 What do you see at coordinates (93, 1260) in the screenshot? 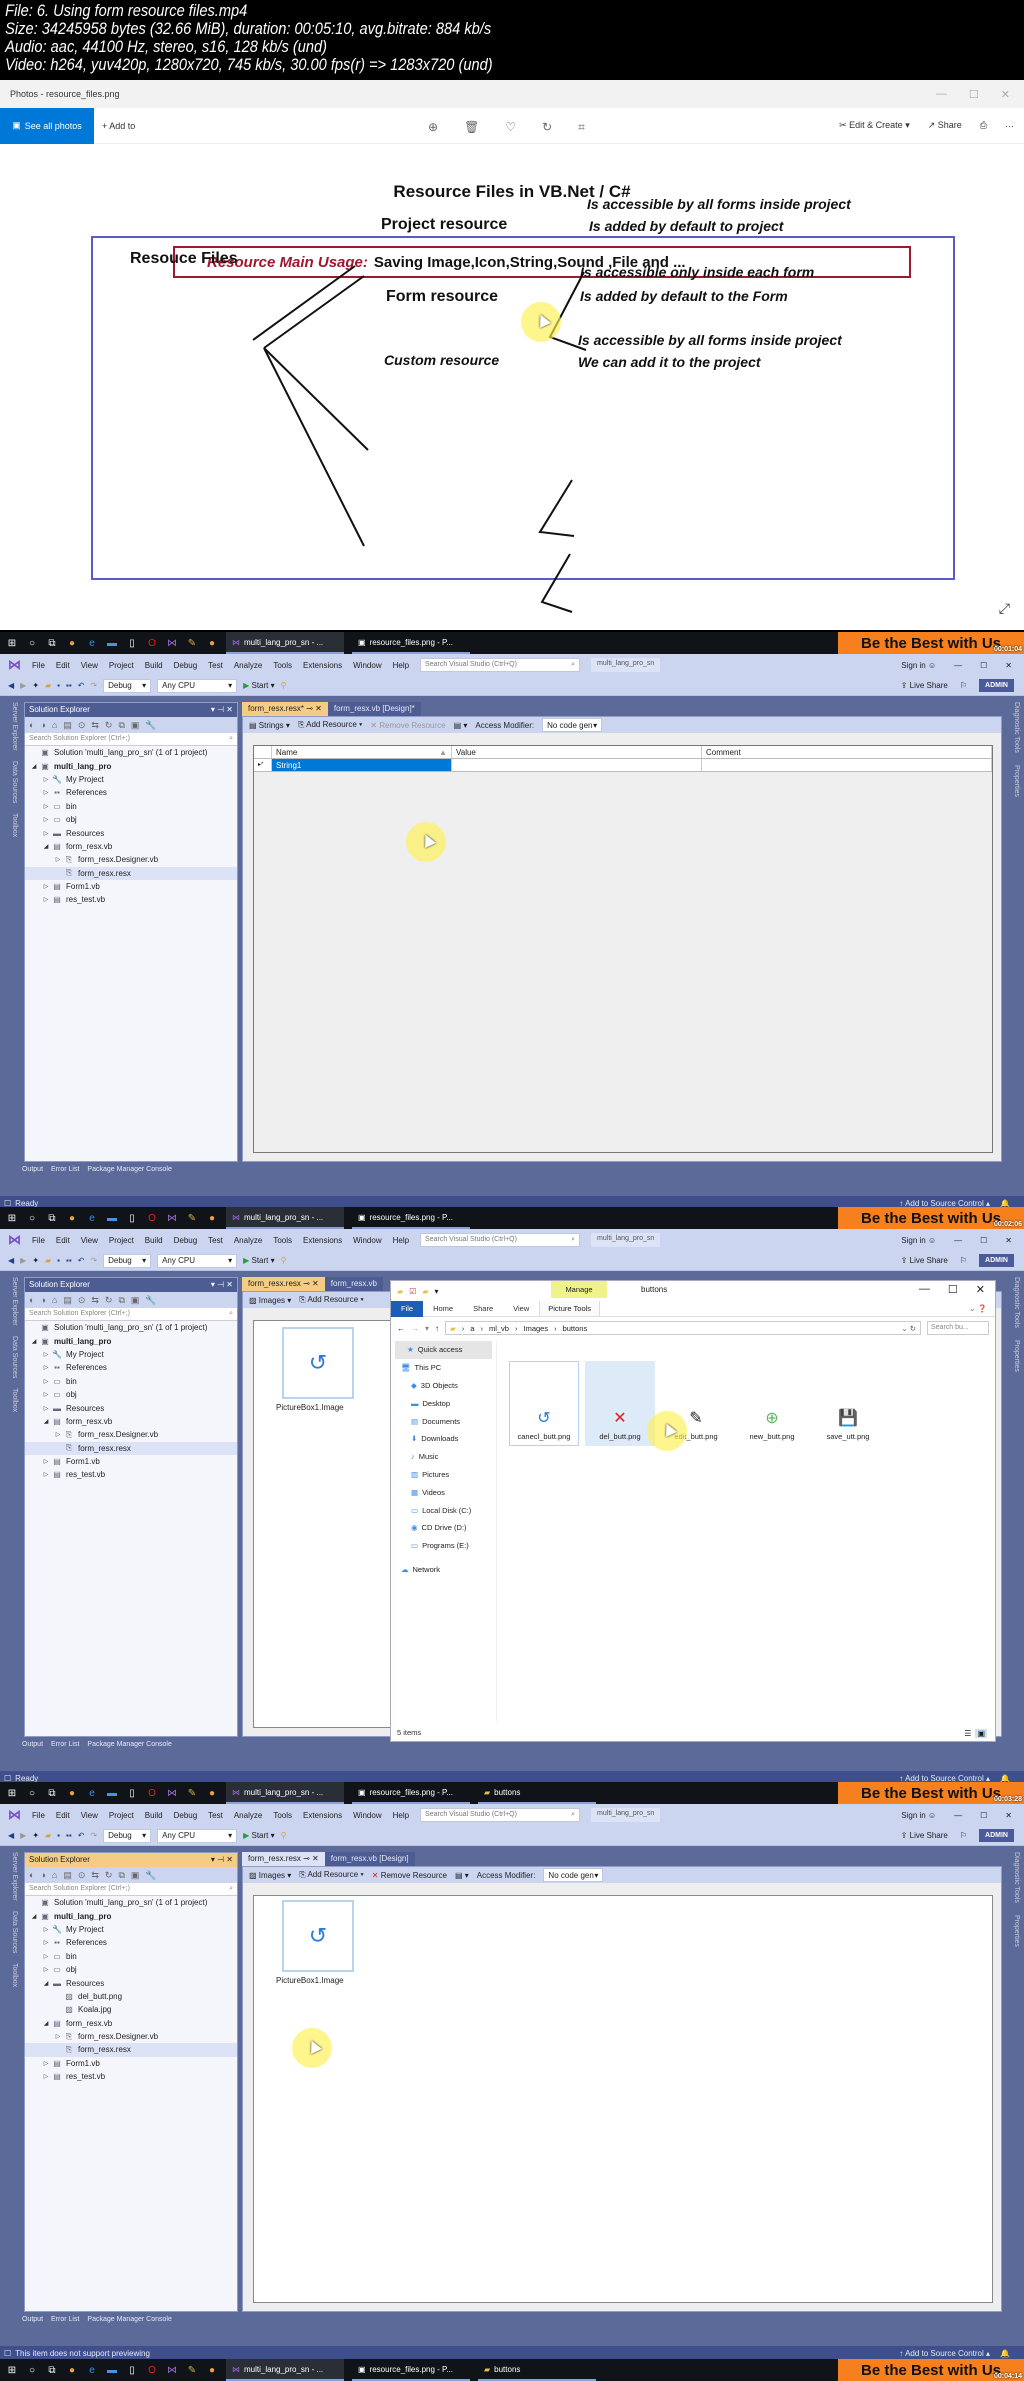
I see `redo-icon: ↷` at bounding box center [93, 1260].